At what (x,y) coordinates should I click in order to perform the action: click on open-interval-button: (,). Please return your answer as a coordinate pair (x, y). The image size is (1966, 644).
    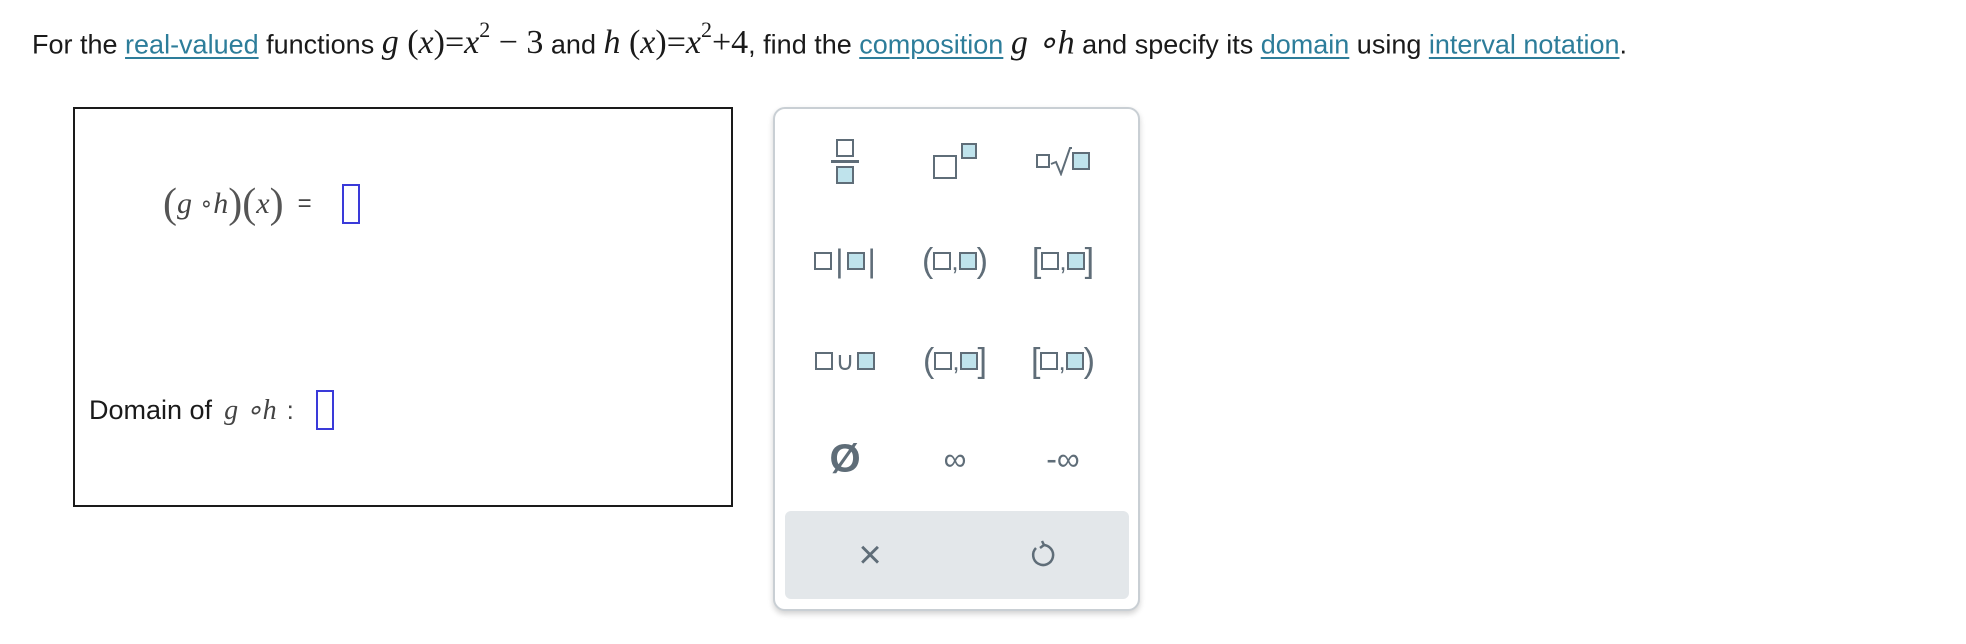
    Looking at the image, I should click on (955, 261).